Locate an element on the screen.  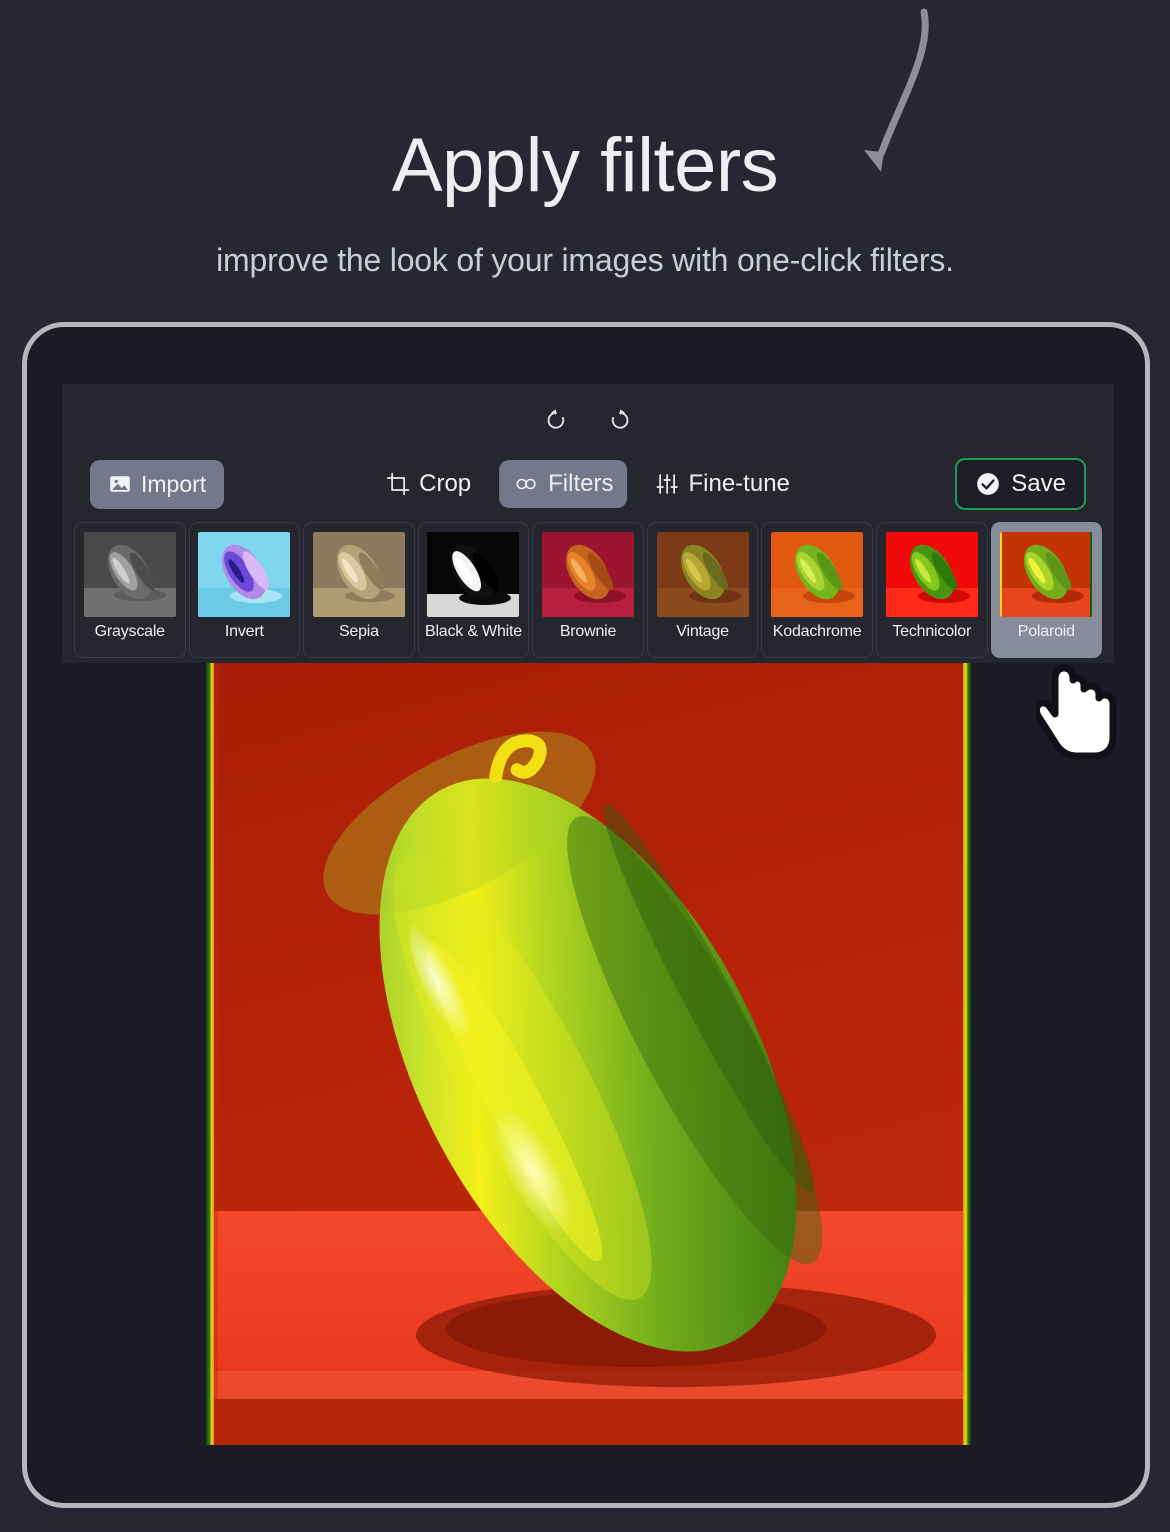
filter-label: Grayscale is located at coordinates (129, 631).